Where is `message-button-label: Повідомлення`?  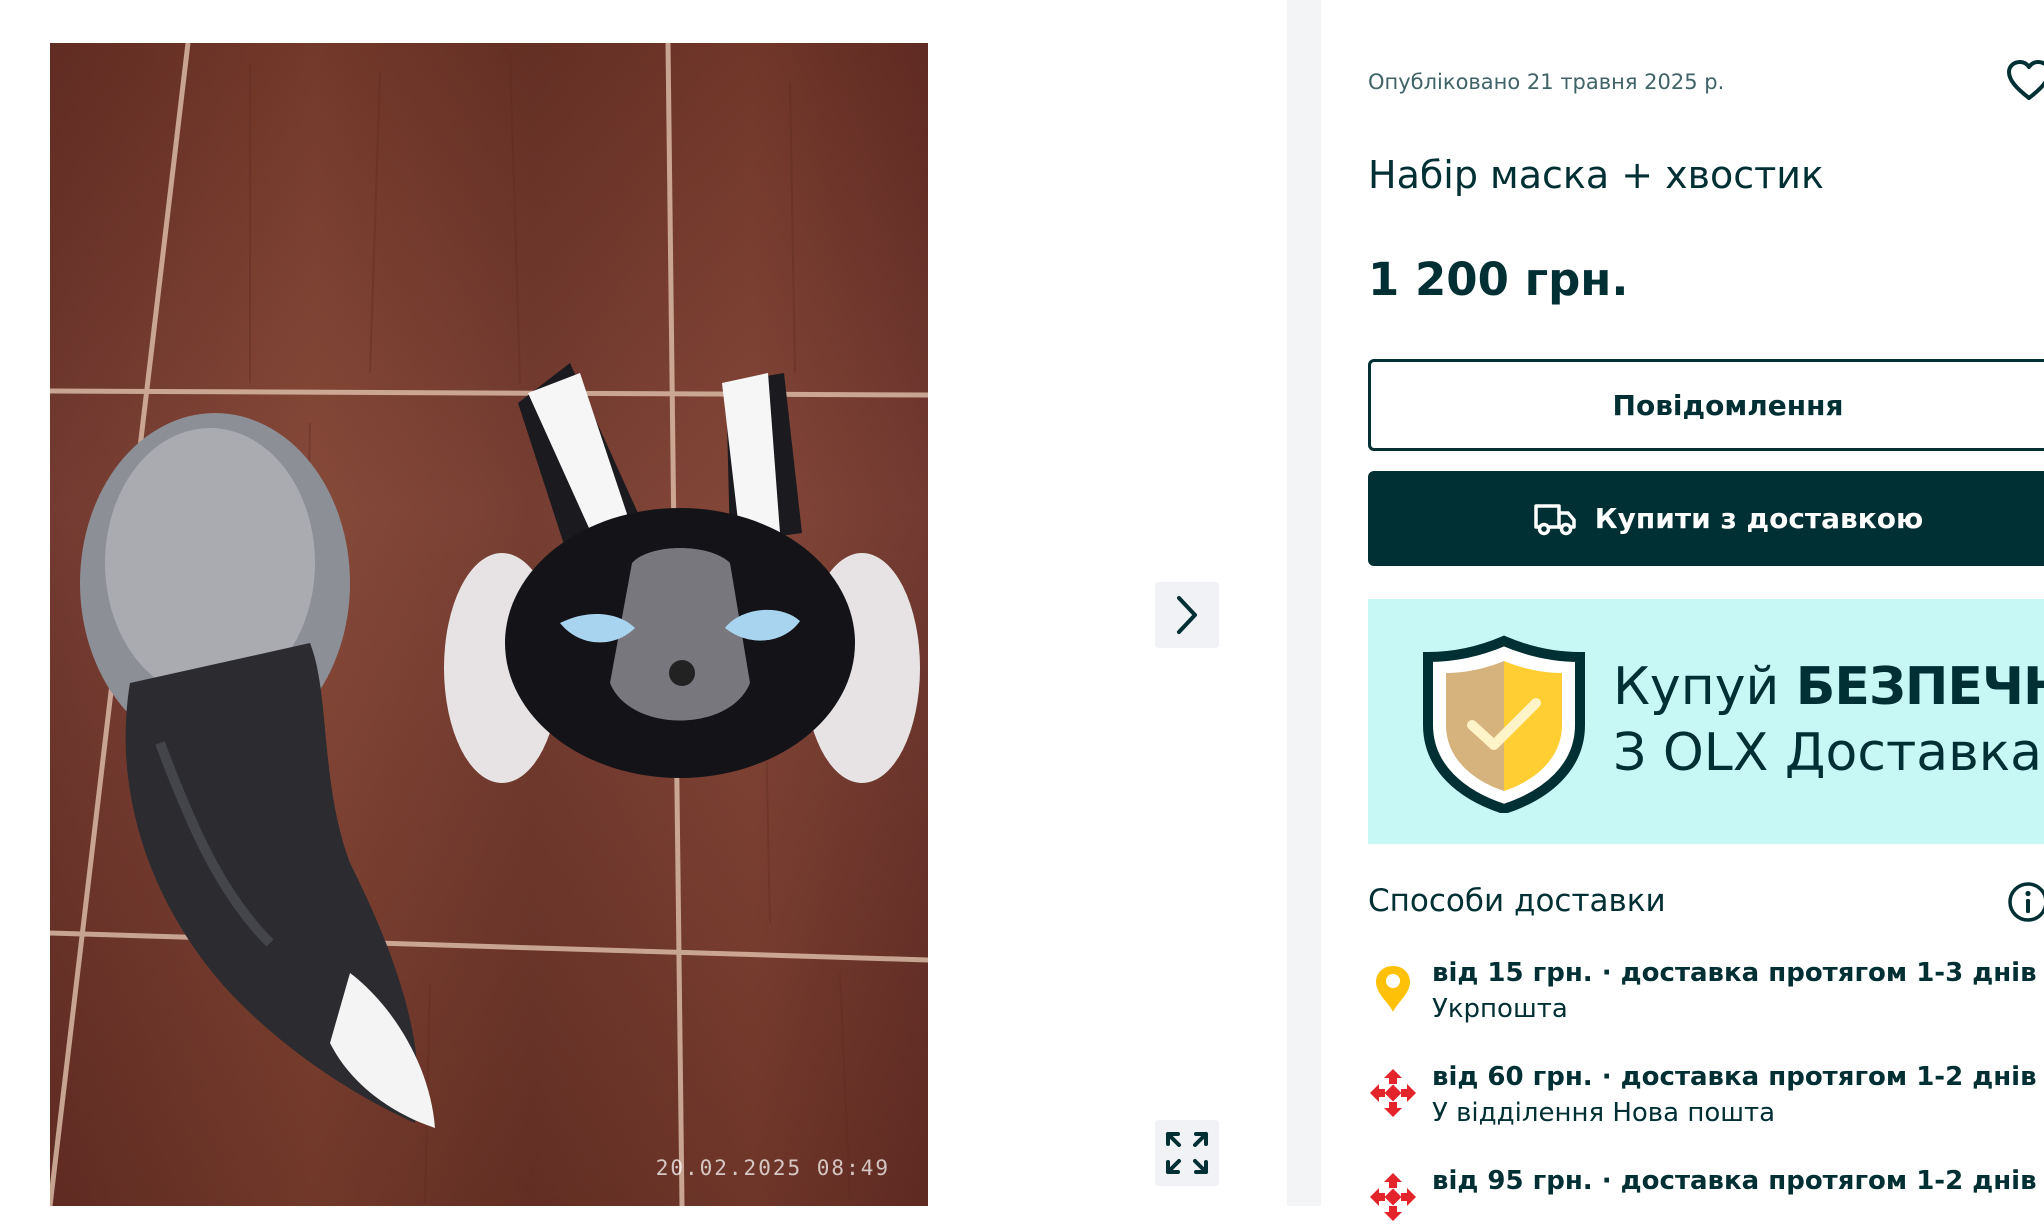
message-button-label: Повідомлення is located at coordinates (1728, 405).